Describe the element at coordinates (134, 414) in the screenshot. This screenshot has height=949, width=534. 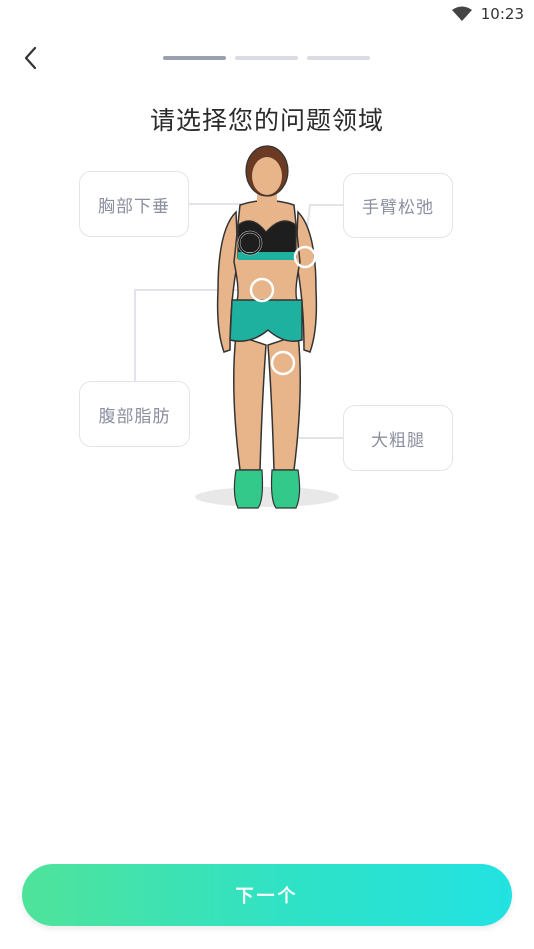
I see `area-belly-button: 腹部脂肪` at that location.